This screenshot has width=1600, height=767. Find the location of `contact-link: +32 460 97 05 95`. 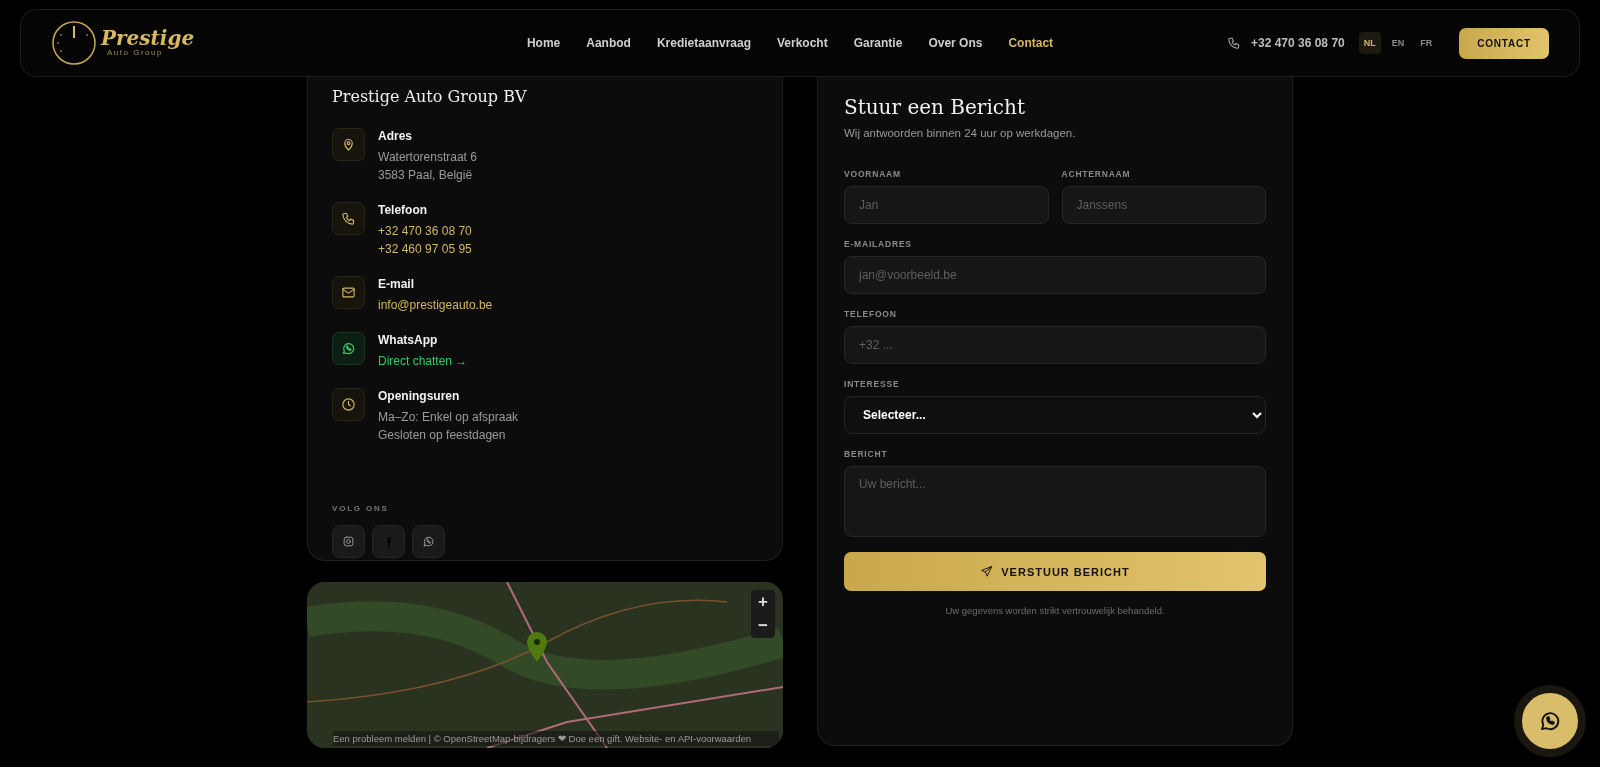

contact-link: +32 460 97 05 95 is located at coordinates (425, 249).